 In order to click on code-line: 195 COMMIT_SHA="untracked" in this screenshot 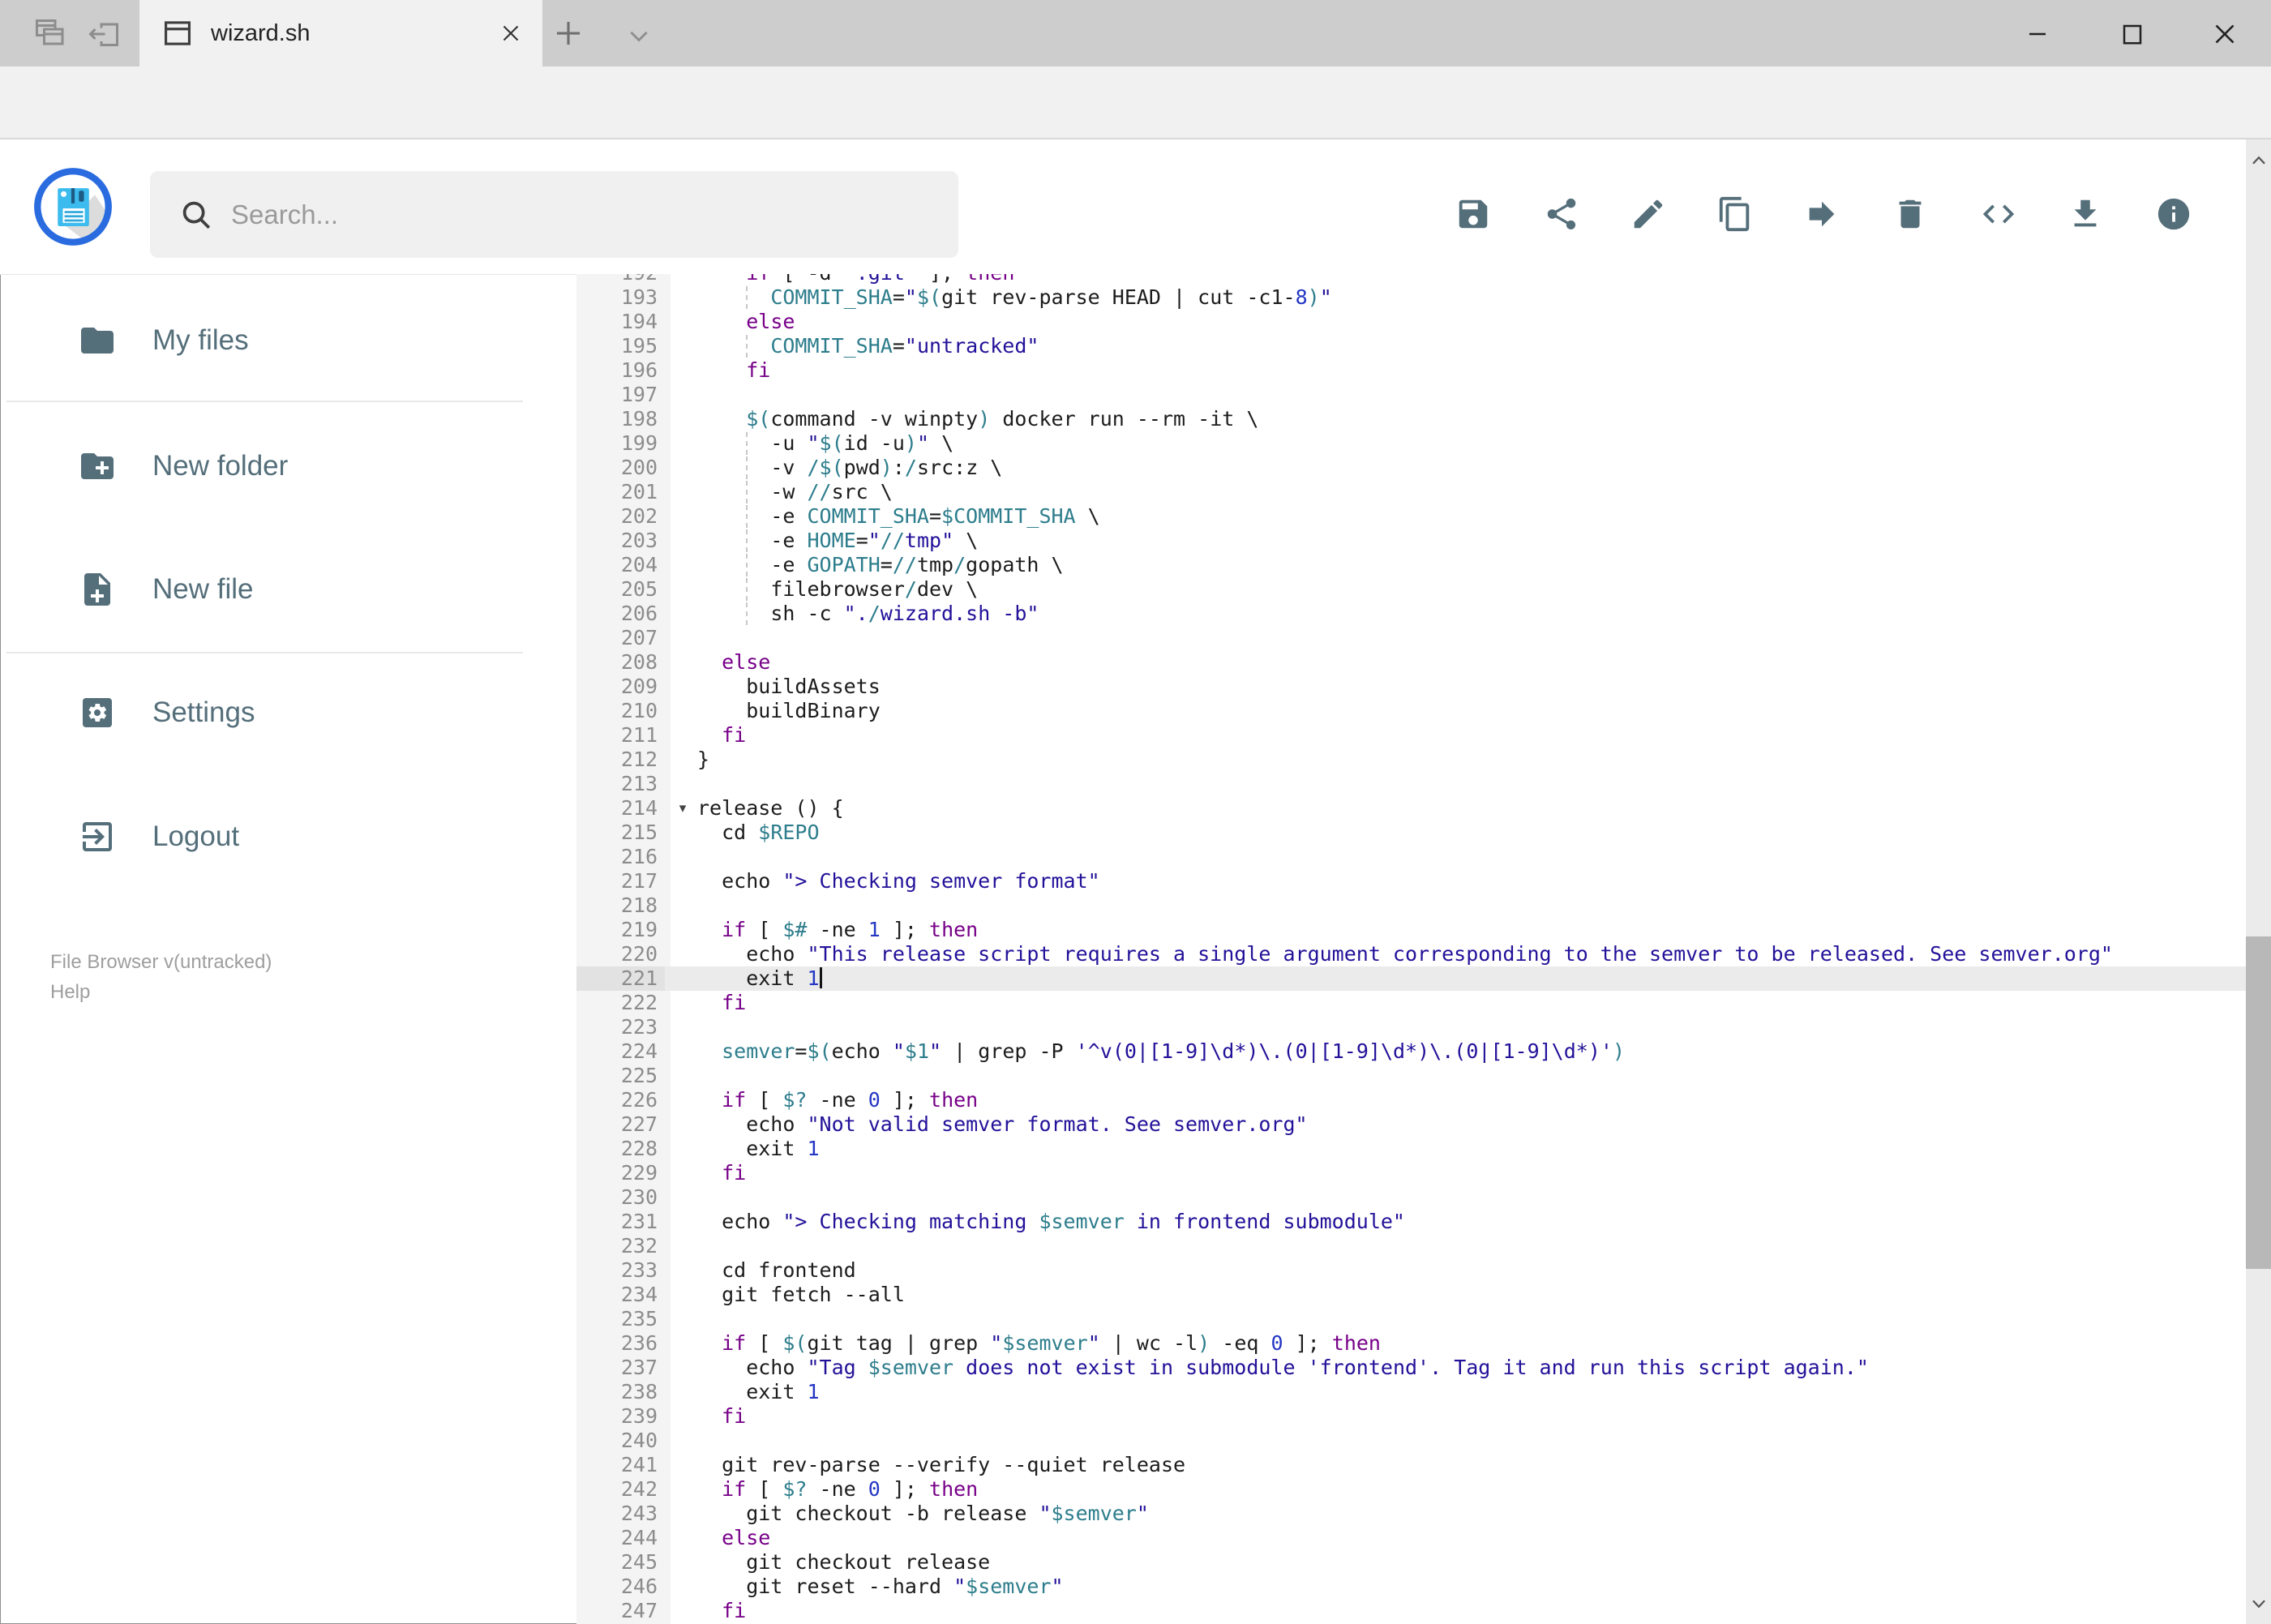, I will do `click(1411, 346)`.